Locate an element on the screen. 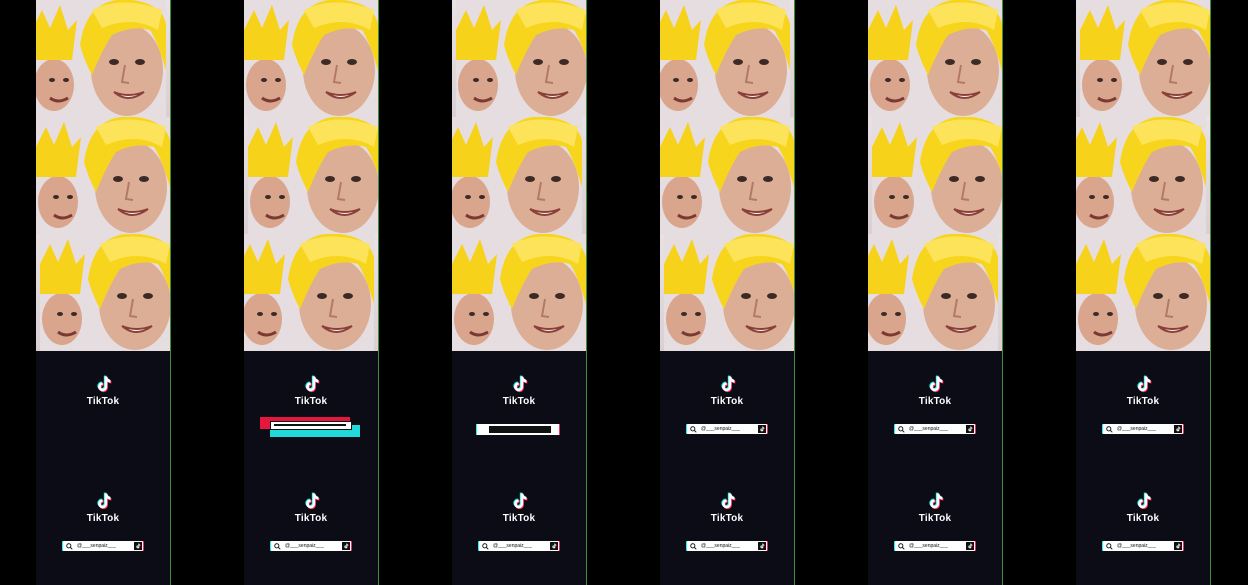 This screenshot has width=1248, height=585. glitch-bar is located at coordinates (311, 425).